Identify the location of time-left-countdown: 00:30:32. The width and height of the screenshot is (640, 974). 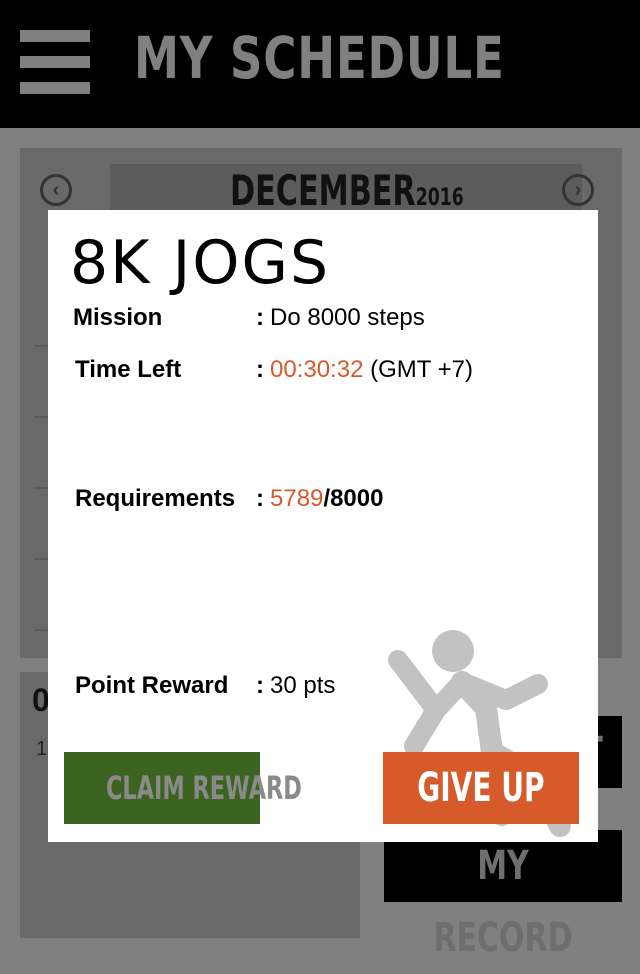
(317, 369).